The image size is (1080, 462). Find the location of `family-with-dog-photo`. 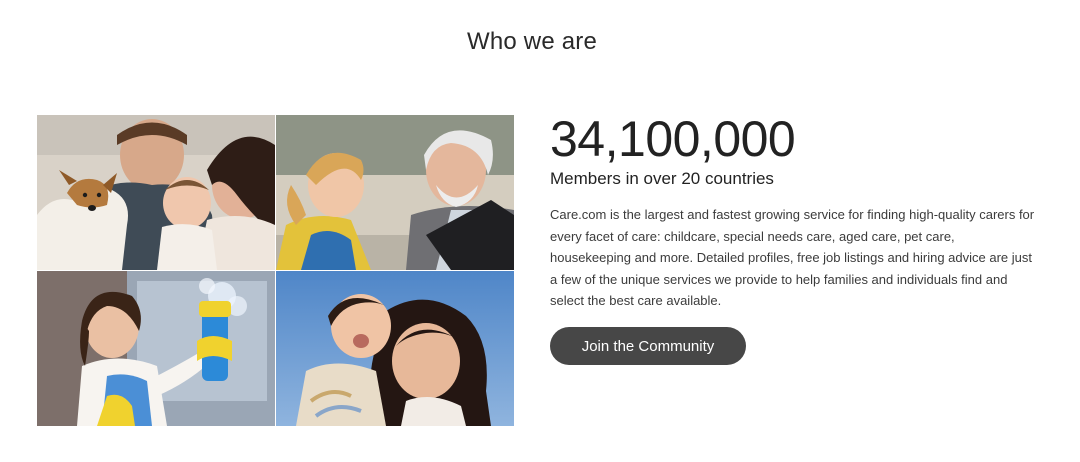

family-with-dog-photo is located at coordinates (156, 192).